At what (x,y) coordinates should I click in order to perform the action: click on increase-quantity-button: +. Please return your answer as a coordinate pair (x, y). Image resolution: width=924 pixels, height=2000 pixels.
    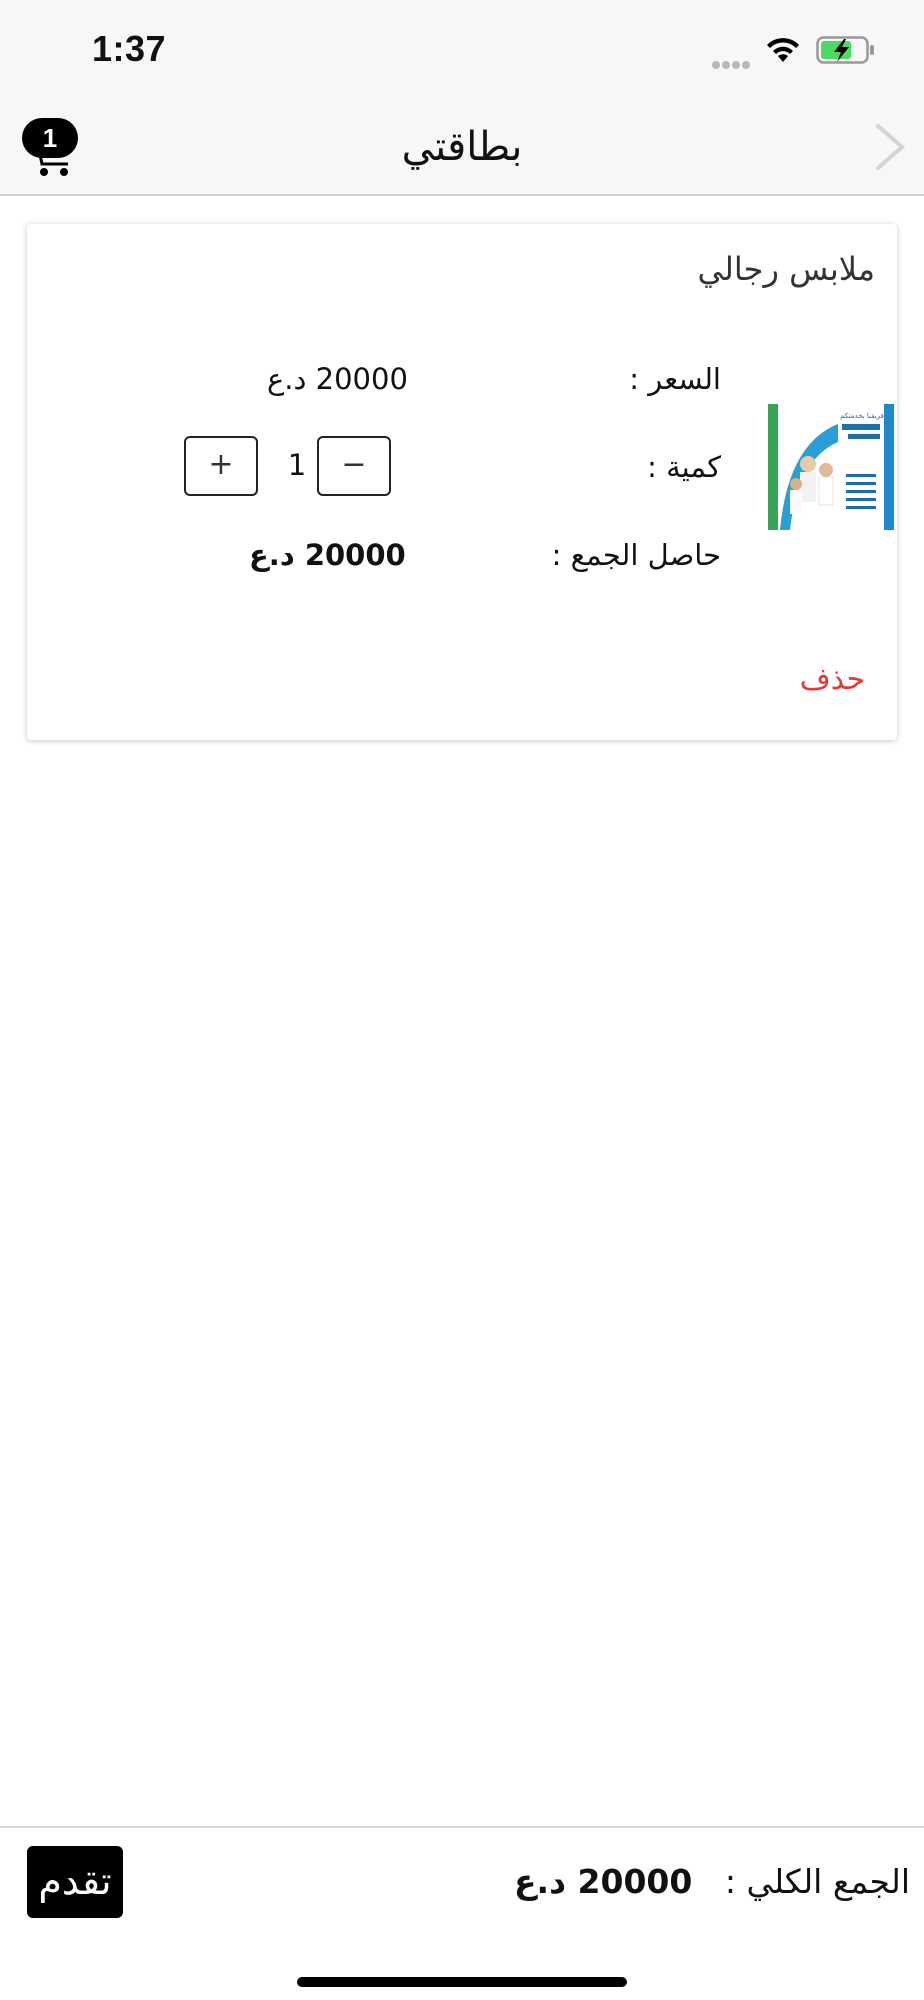
    Looking at the image, I should click on (221, 466).